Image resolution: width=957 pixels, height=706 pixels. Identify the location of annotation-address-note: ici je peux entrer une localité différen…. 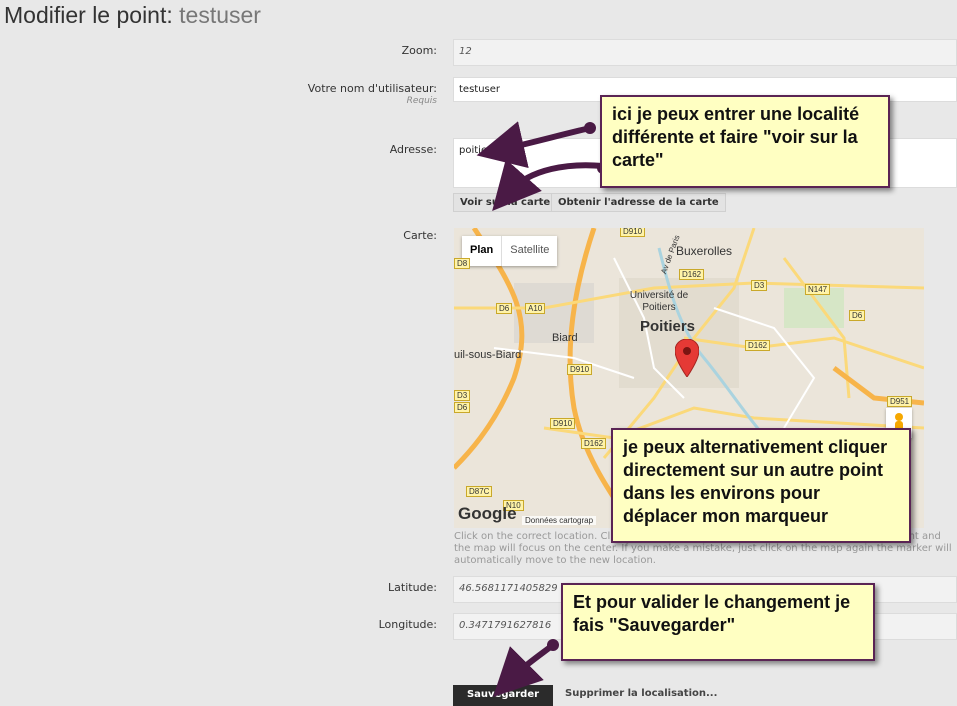
(745, 141).